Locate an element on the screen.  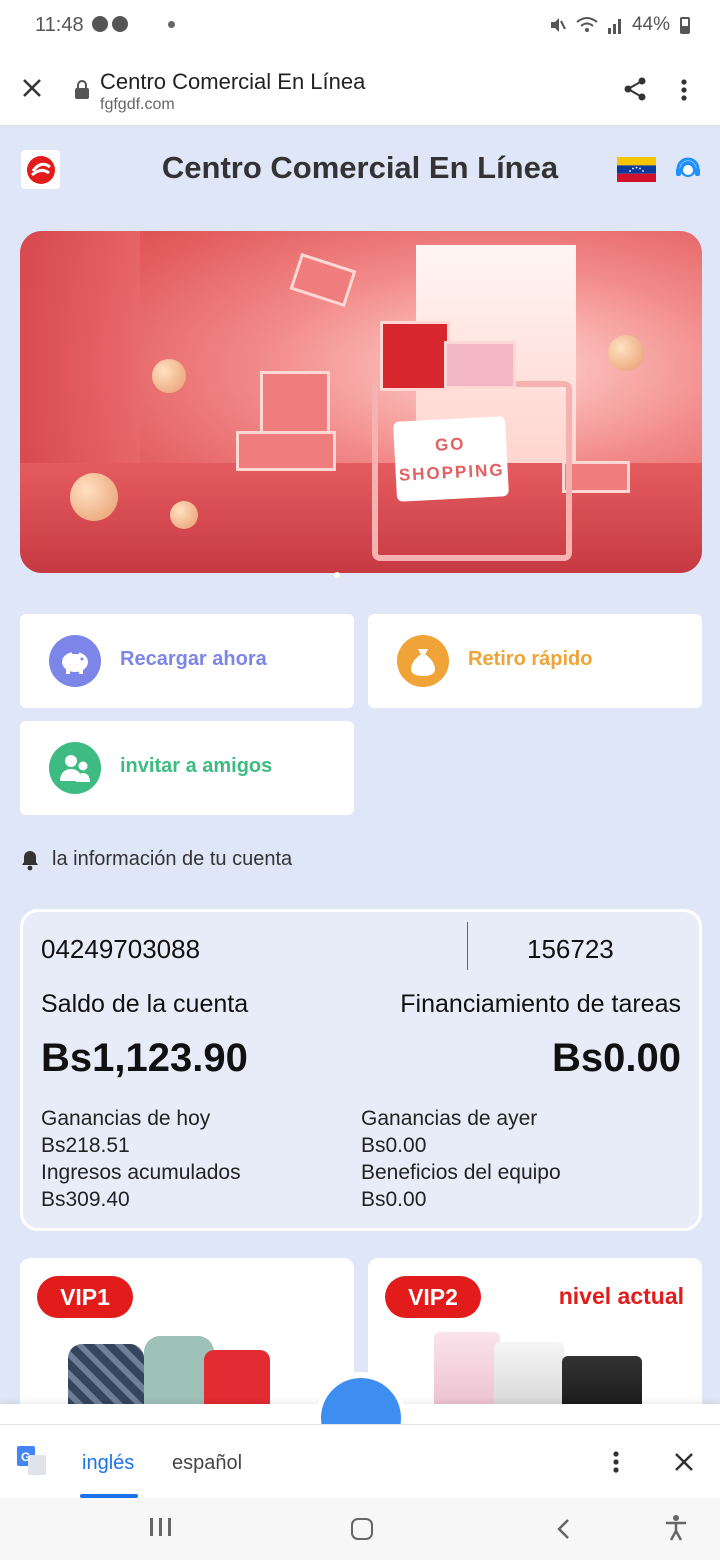
account-user-id: 156723 is located at coordinates (570, 949).